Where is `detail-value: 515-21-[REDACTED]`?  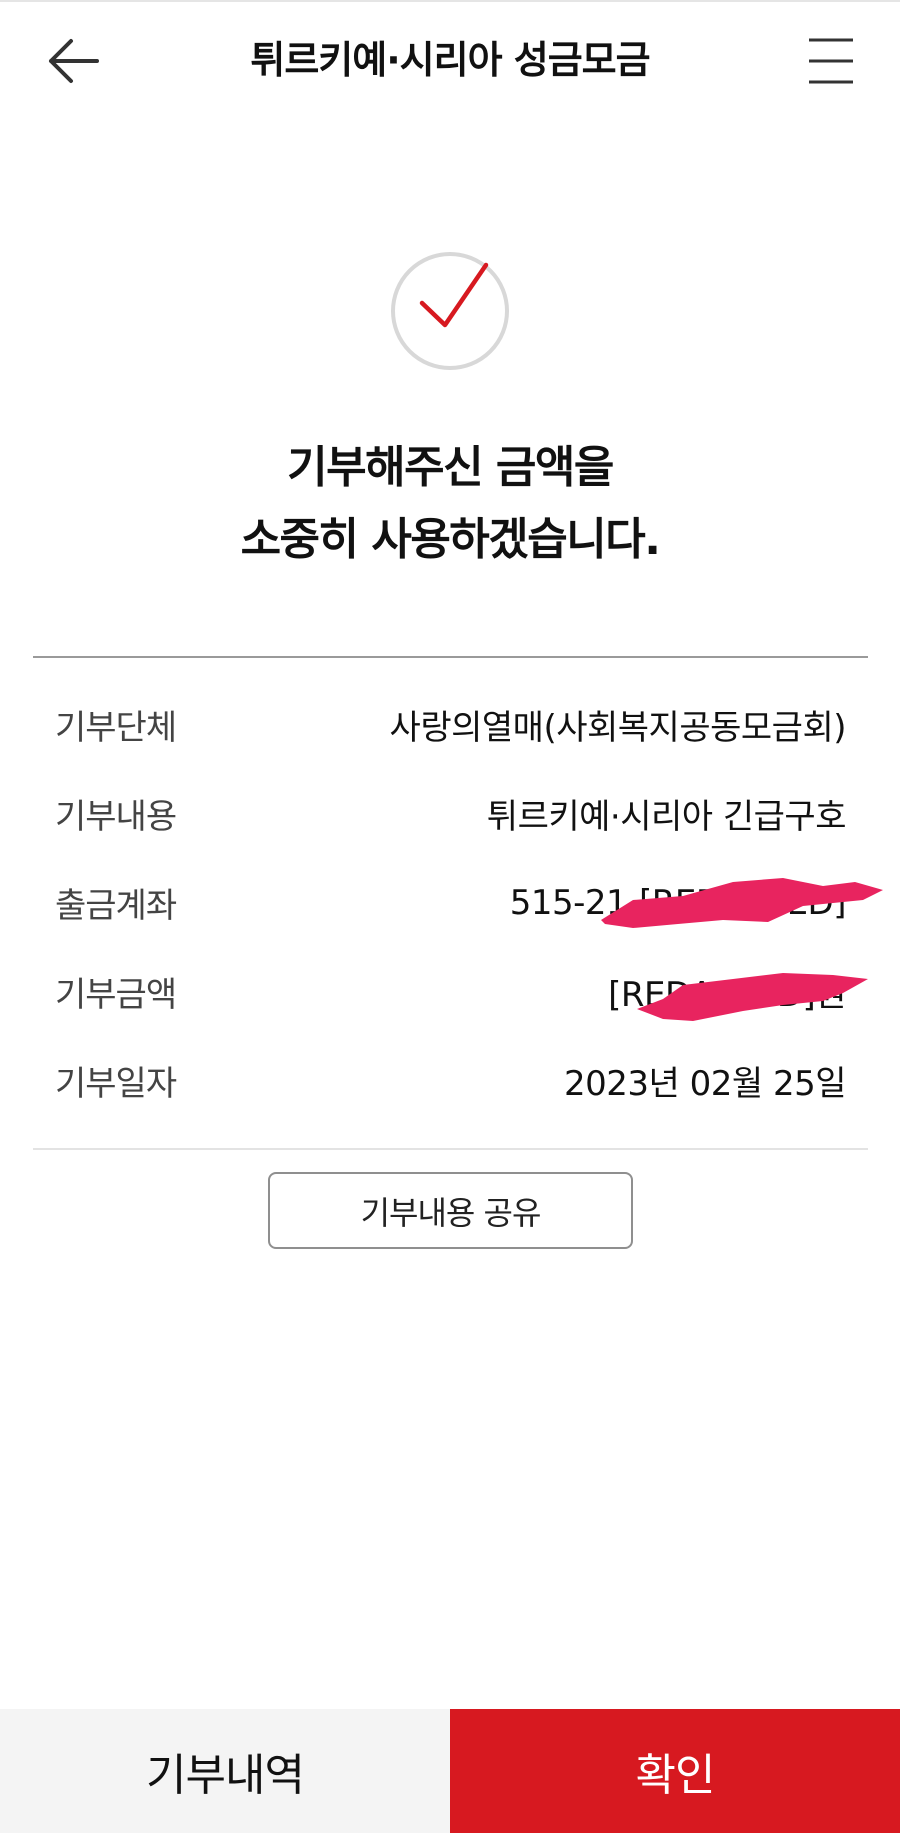 detail-value: 515-21-[REDACTED] is located at coordinates (678, 902).